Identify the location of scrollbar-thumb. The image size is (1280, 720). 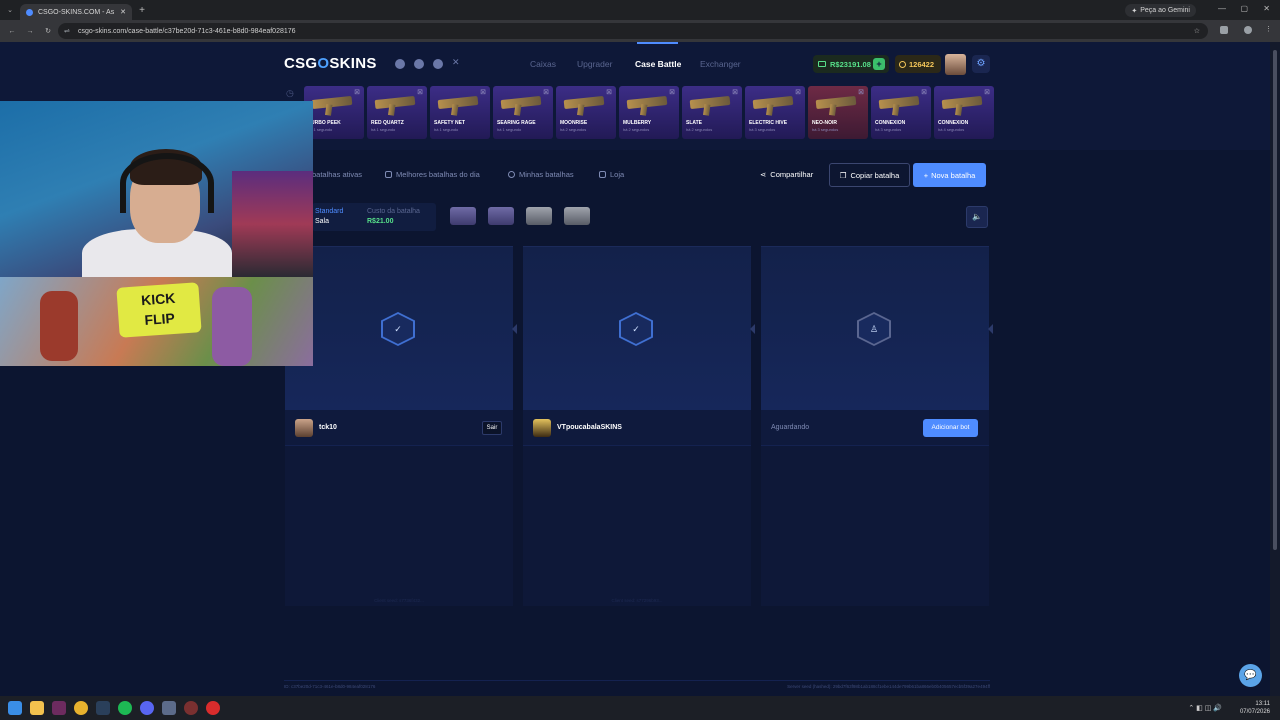
(1275, 300).